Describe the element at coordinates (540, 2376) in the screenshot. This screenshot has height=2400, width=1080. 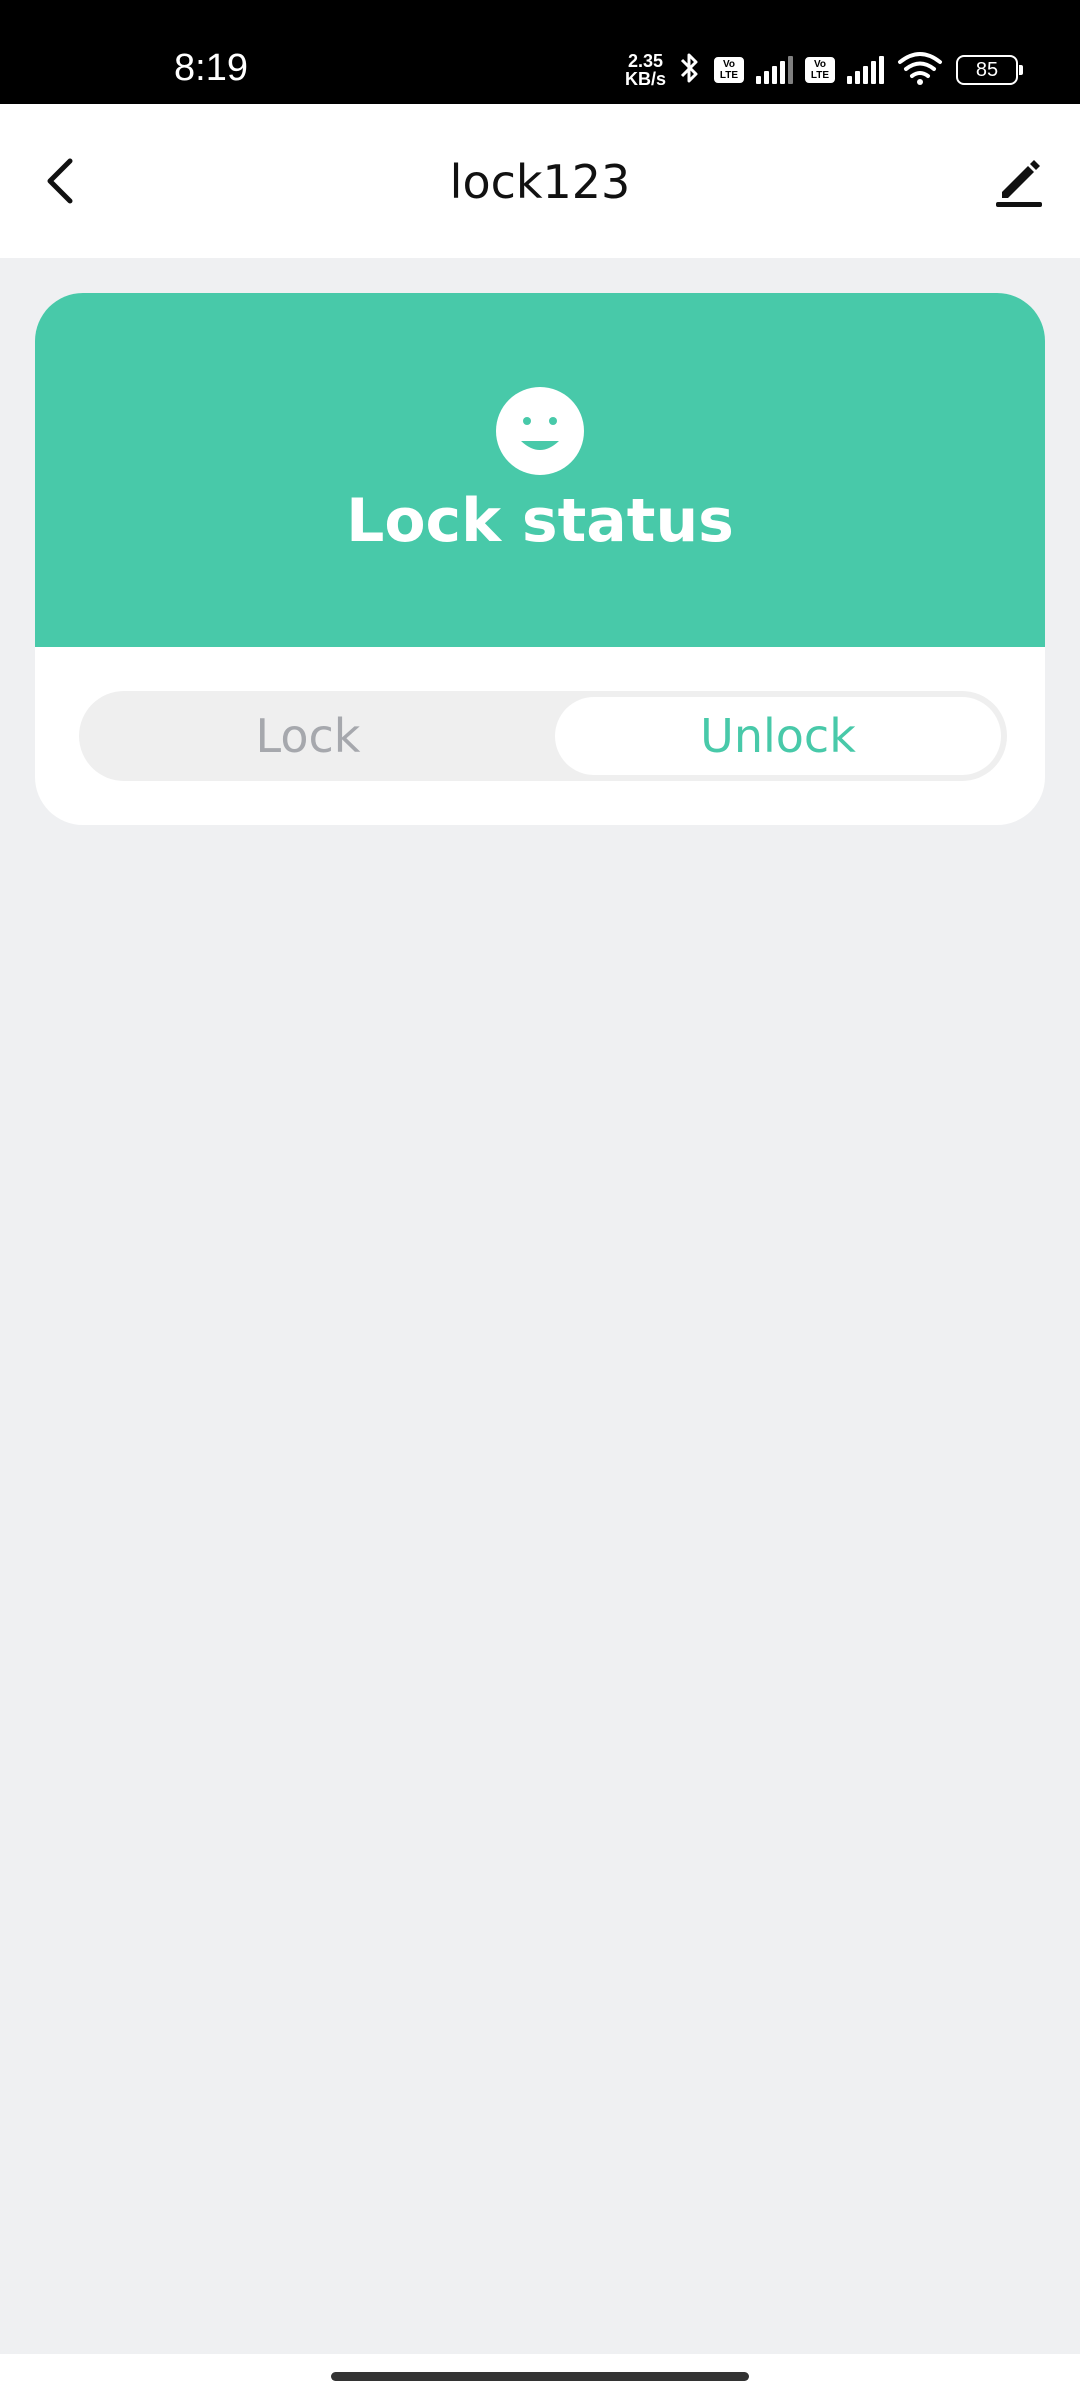
I see `home-indicator` at that location.